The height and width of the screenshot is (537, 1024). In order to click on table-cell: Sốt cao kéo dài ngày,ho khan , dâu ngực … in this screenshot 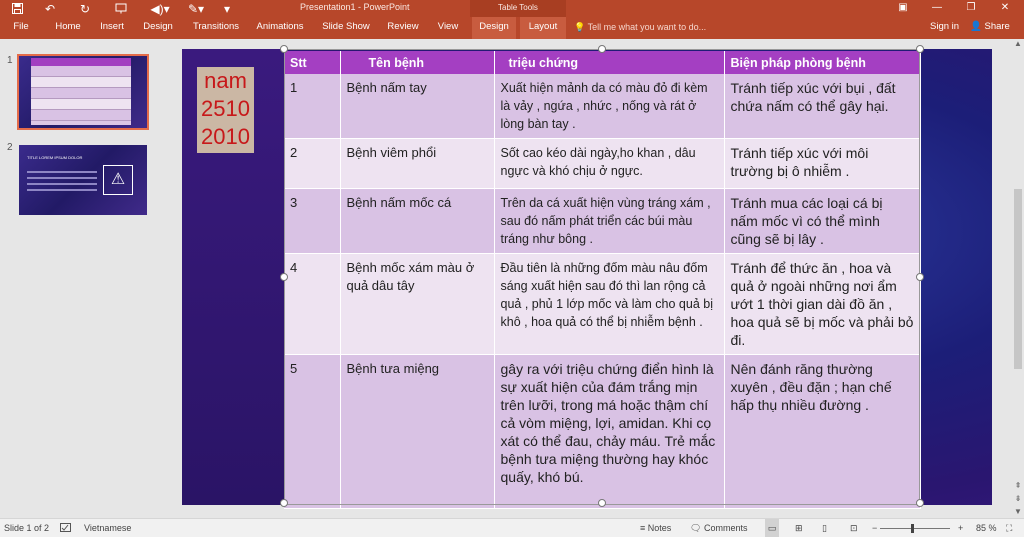, I will do `click(609, 163)`.